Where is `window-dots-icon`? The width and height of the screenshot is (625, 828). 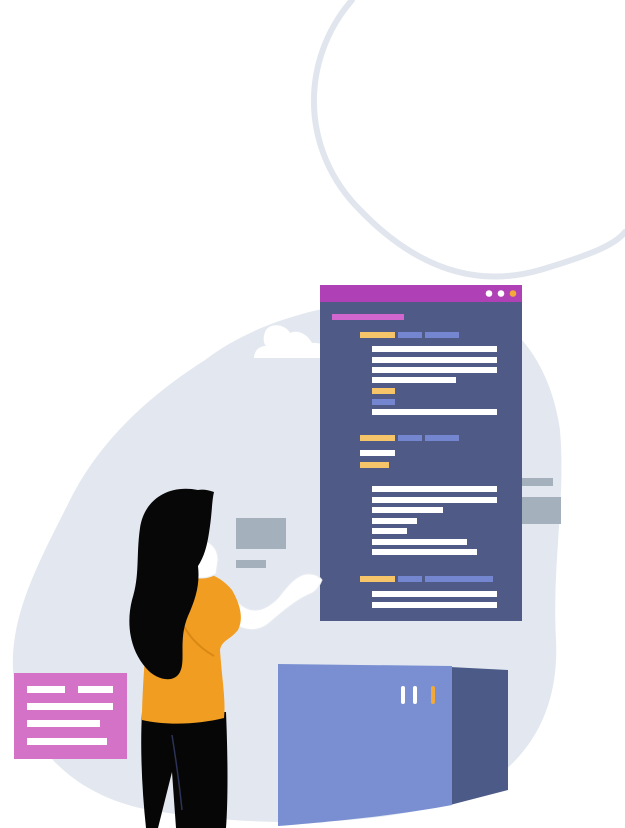
window-dots-icon is located at coordinates (501, 293).